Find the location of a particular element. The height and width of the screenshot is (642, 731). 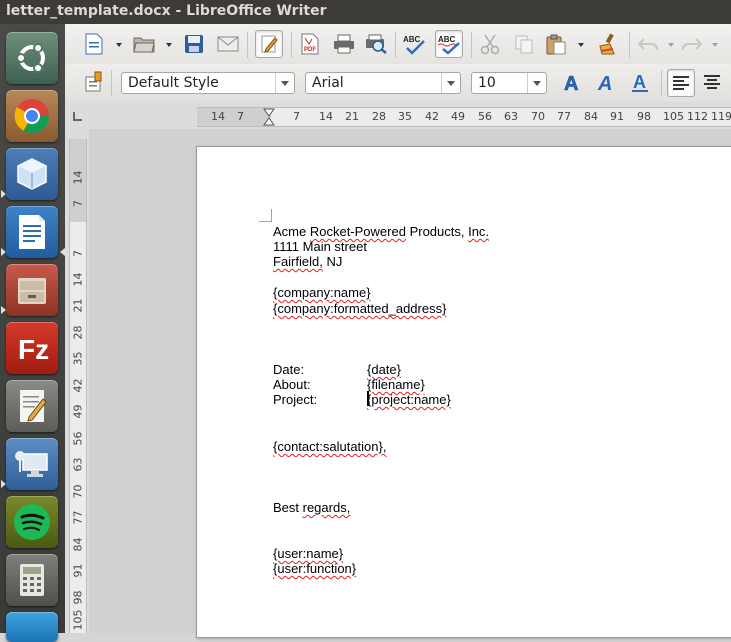

formatting-toolbar: Default Style Arial 10 A A A is located at coordinates (398, 83).